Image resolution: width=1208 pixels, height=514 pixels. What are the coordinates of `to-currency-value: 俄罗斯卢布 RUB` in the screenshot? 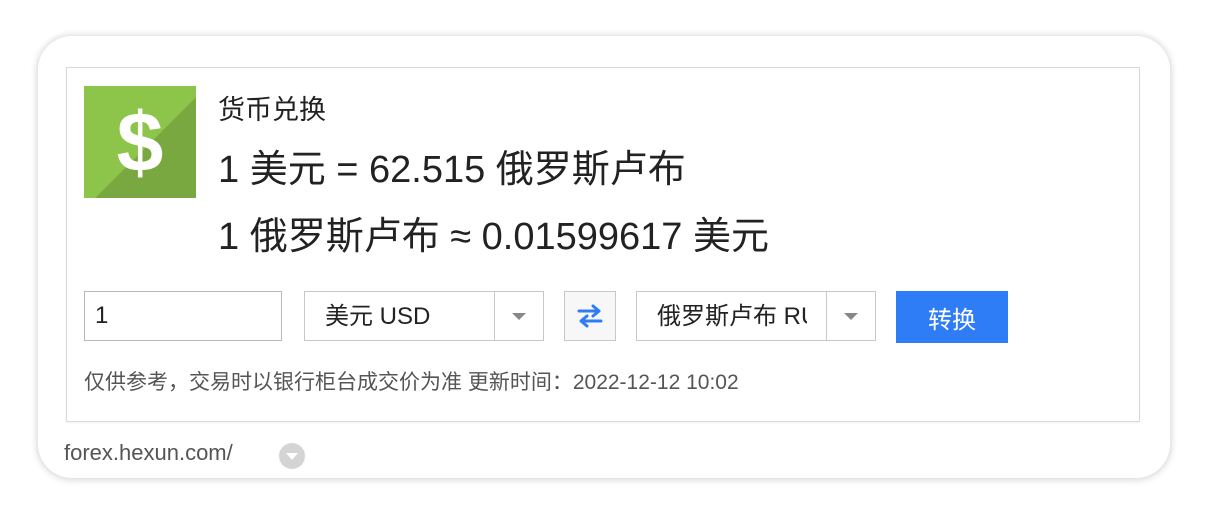 It's located at (732, 316).